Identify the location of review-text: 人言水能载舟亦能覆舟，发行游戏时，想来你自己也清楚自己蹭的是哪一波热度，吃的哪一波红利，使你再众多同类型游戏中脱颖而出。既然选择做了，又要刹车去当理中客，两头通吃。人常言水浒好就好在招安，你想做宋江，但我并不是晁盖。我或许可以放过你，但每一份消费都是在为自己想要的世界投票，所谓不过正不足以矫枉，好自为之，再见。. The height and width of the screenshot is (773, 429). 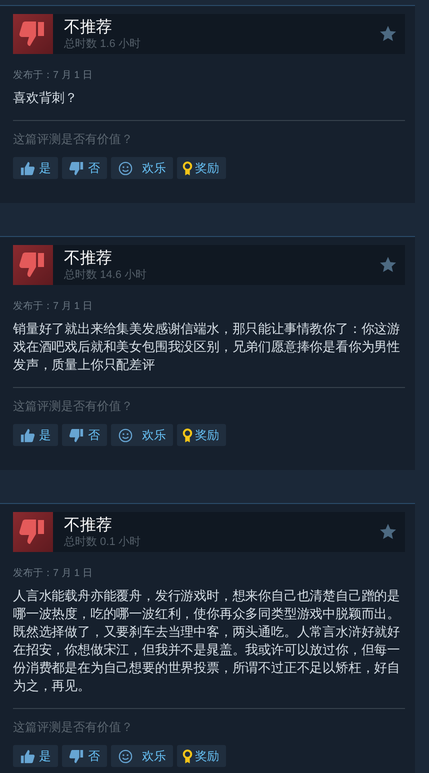
(207, 641).